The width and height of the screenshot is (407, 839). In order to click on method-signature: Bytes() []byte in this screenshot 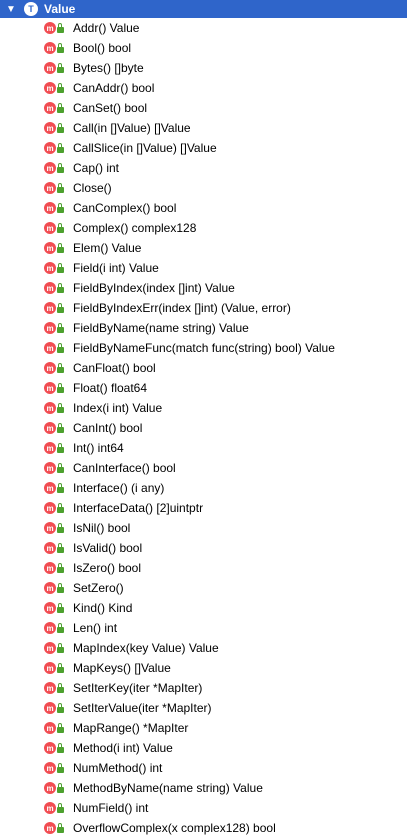, I will do `click(108, 68)`.